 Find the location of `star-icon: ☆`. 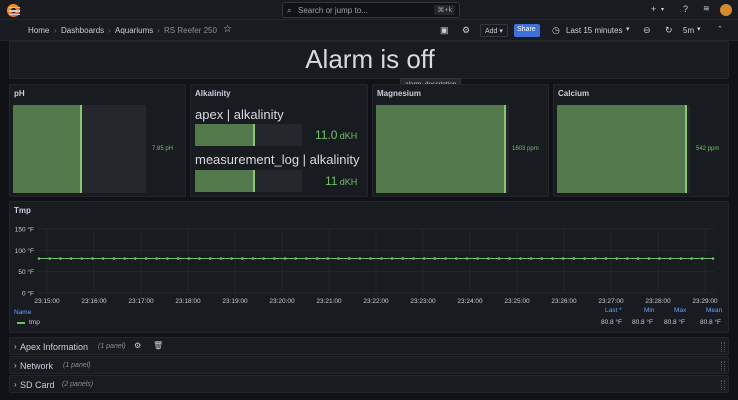

star-icon: ☆ is located at coordinates (227, 29).